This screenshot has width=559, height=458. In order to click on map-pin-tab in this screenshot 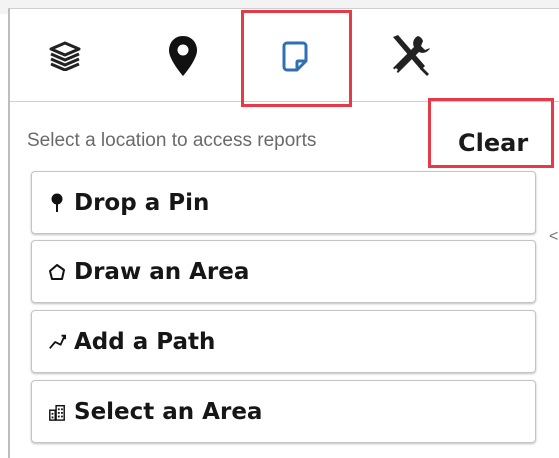, I will do `click(183, 56)`.